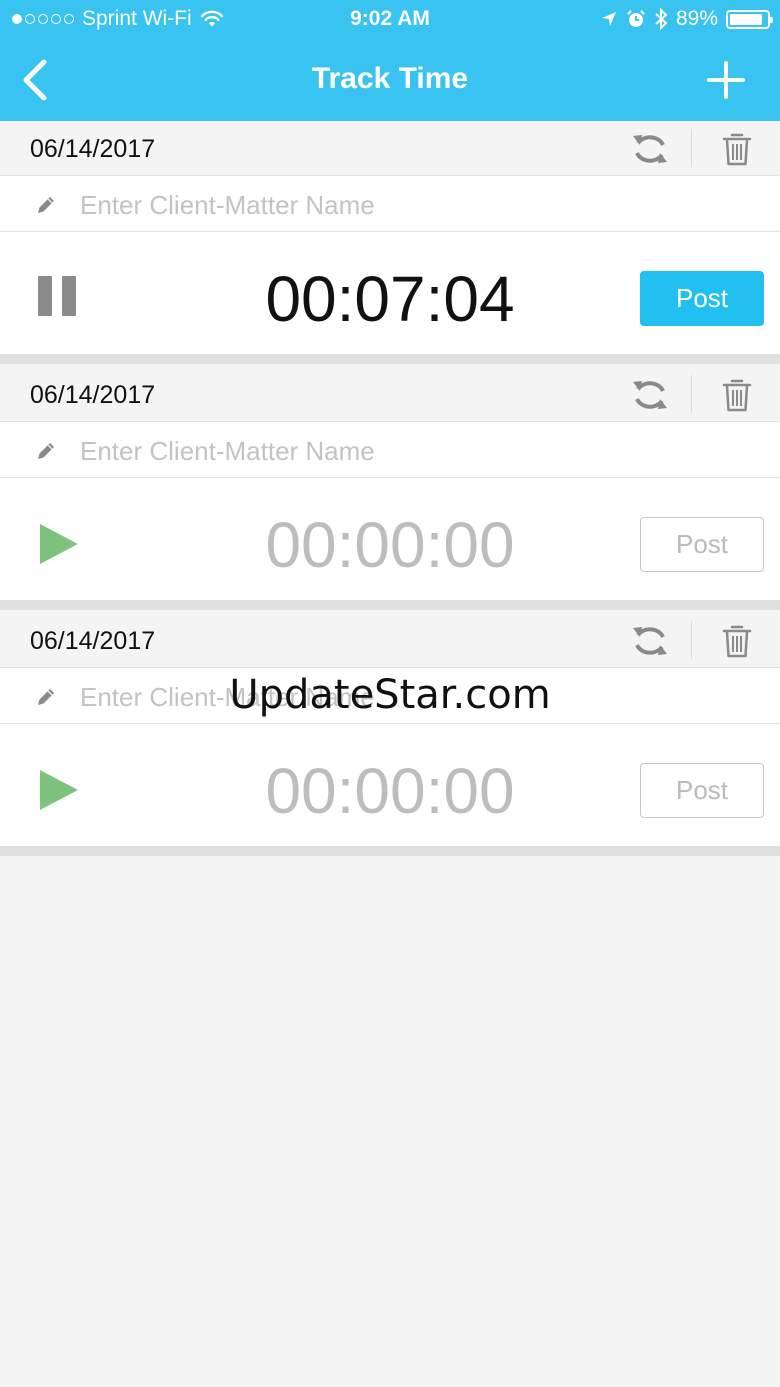 This screenshot has height=1387, width=780. Describe the element at coordinates (608, 19) in the screenshot. I see `location-arrow-icon` at that location.